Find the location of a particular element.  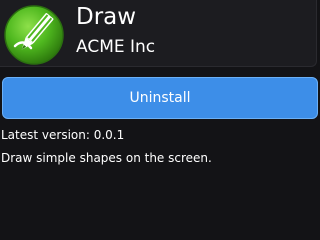

app-developer: ACME Inc is located at coordinates (116, 47).